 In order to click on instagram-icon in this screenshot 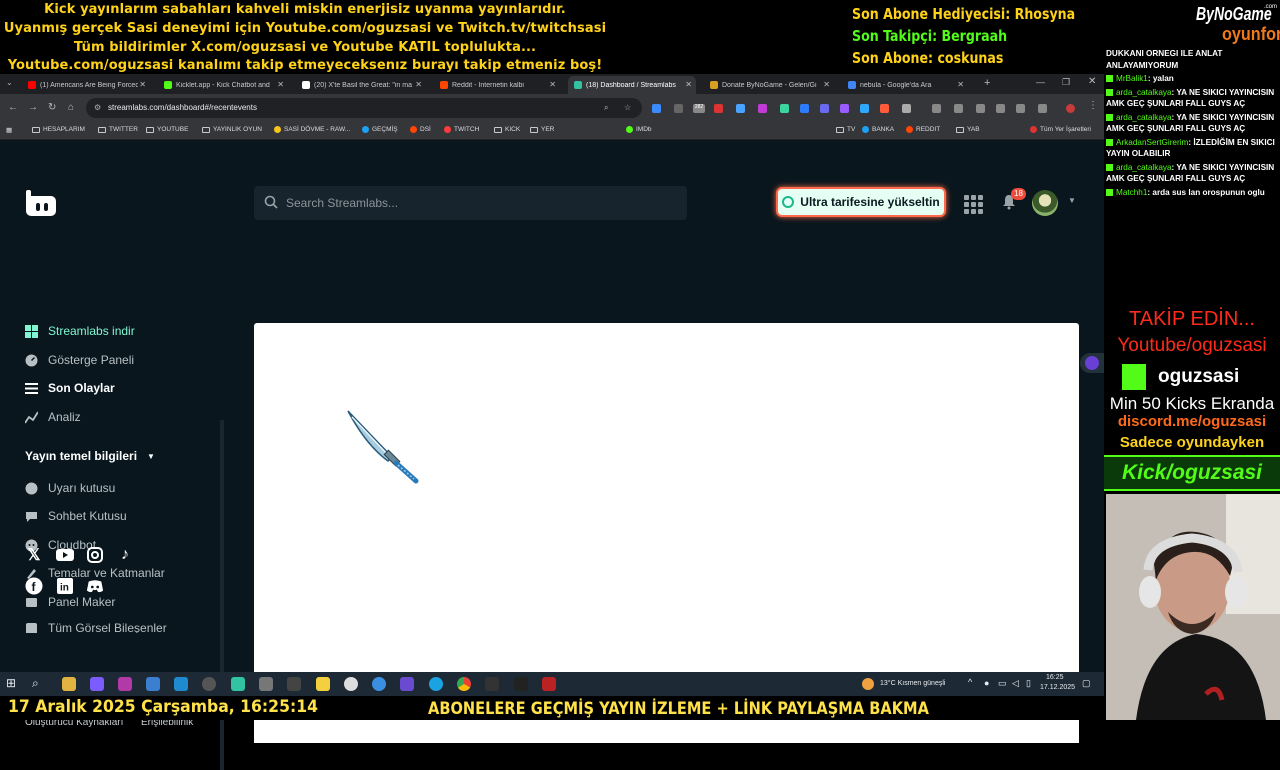, I will do `click(95, 555)`.